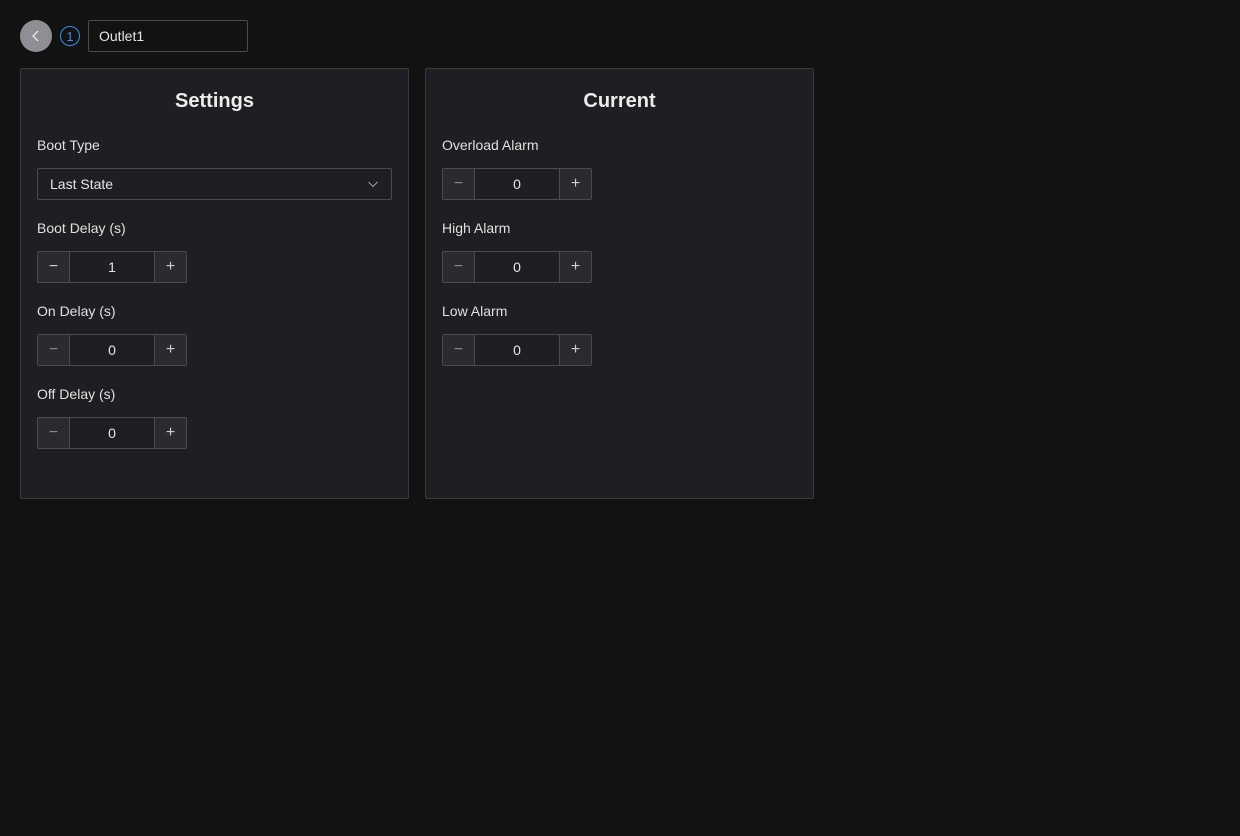 The image size is (1240, 836). What do you see at coordinates (168, 36) in the screenshot?
I see `outlet-name-input` at bounding box center [168, 36].